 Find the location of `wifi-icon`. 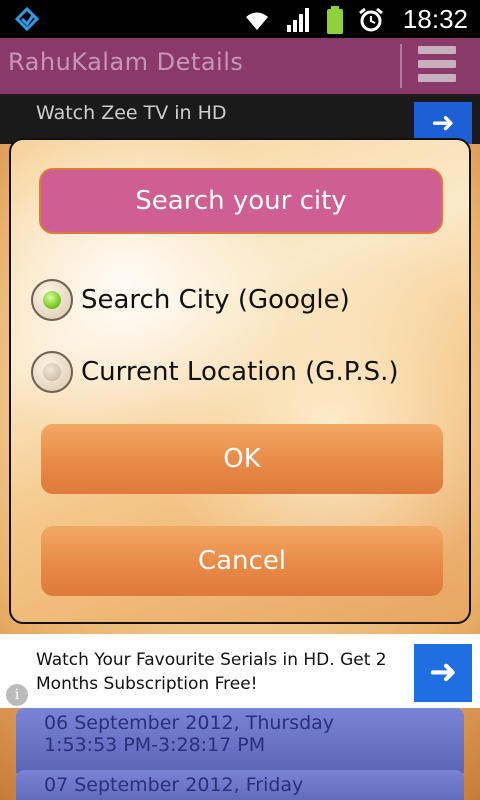

wifi-icon is located at coordinates (257, 21).